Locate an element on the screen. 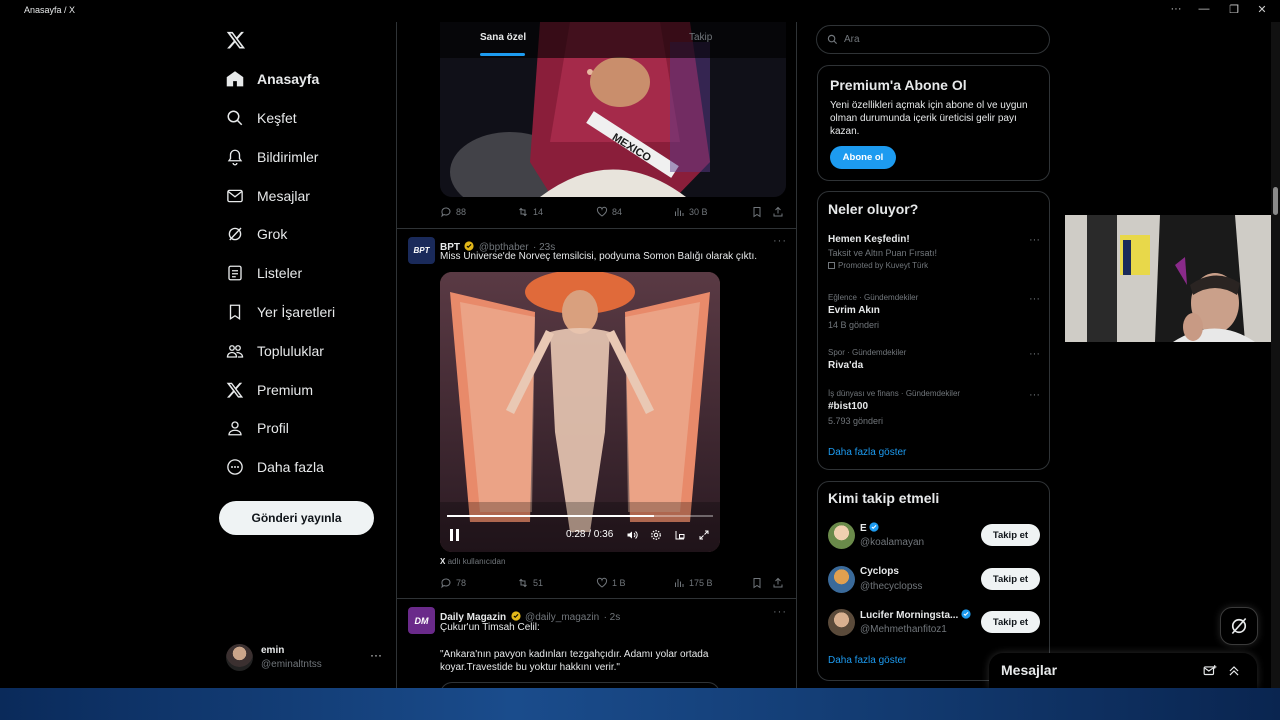 This screenshot has width=1280, height=720. search-box is located at coordinates (933, 39).